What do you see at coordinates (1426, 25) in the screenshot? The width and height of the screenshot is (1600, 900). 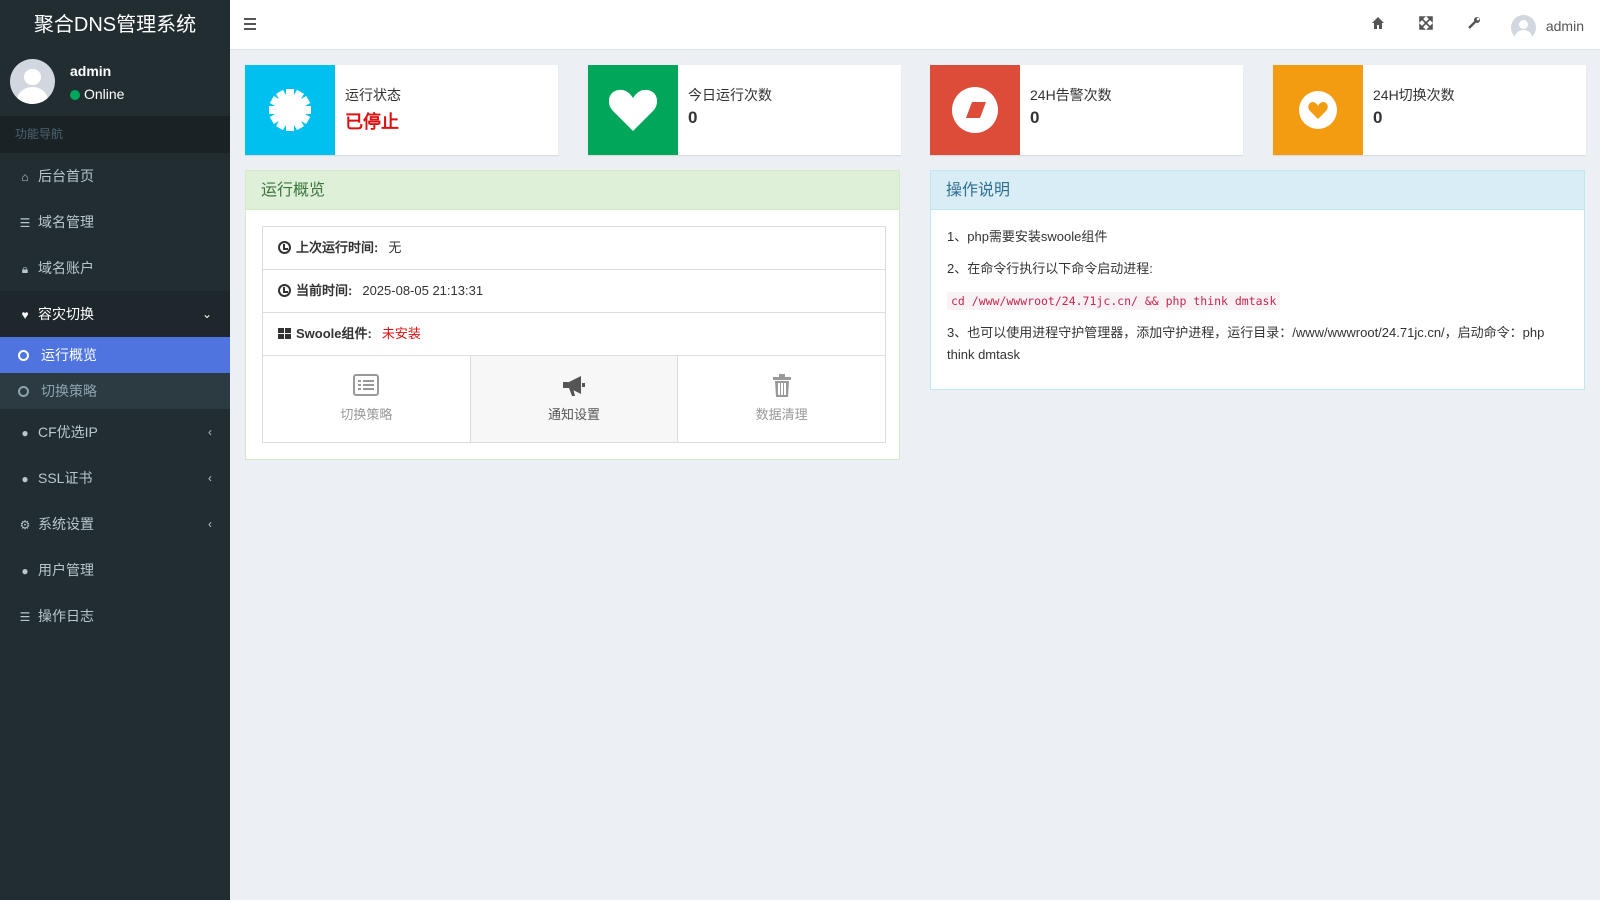 I see `fullscreen-icon` at bounding box center [1426, 25].